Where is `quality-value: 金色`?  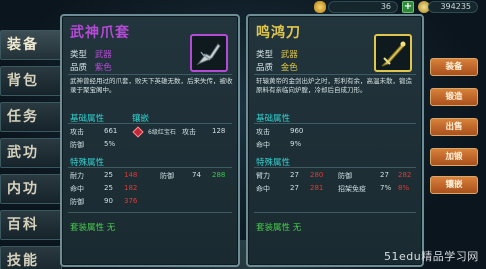
quality-value: 金色 is located at coordinates (289, 68).